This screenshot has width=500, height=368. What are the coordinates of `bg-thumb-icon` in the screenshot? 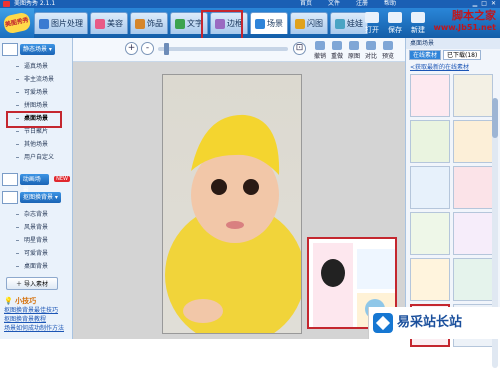 It's located at (10, 197).